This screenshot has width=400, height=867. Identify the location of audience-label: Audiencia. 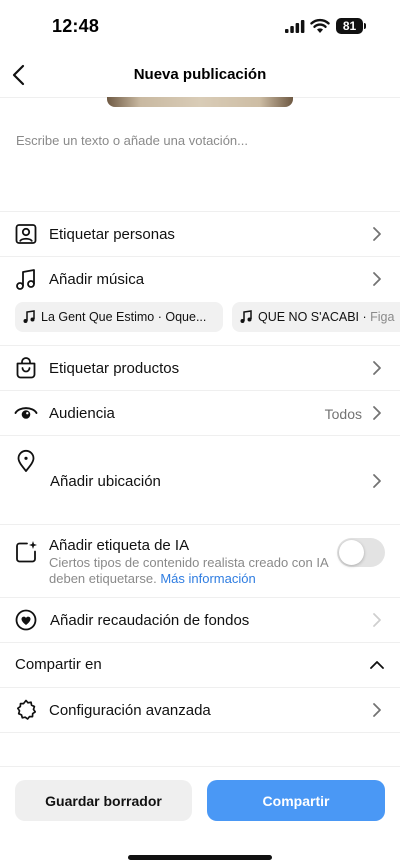
(82, 413).